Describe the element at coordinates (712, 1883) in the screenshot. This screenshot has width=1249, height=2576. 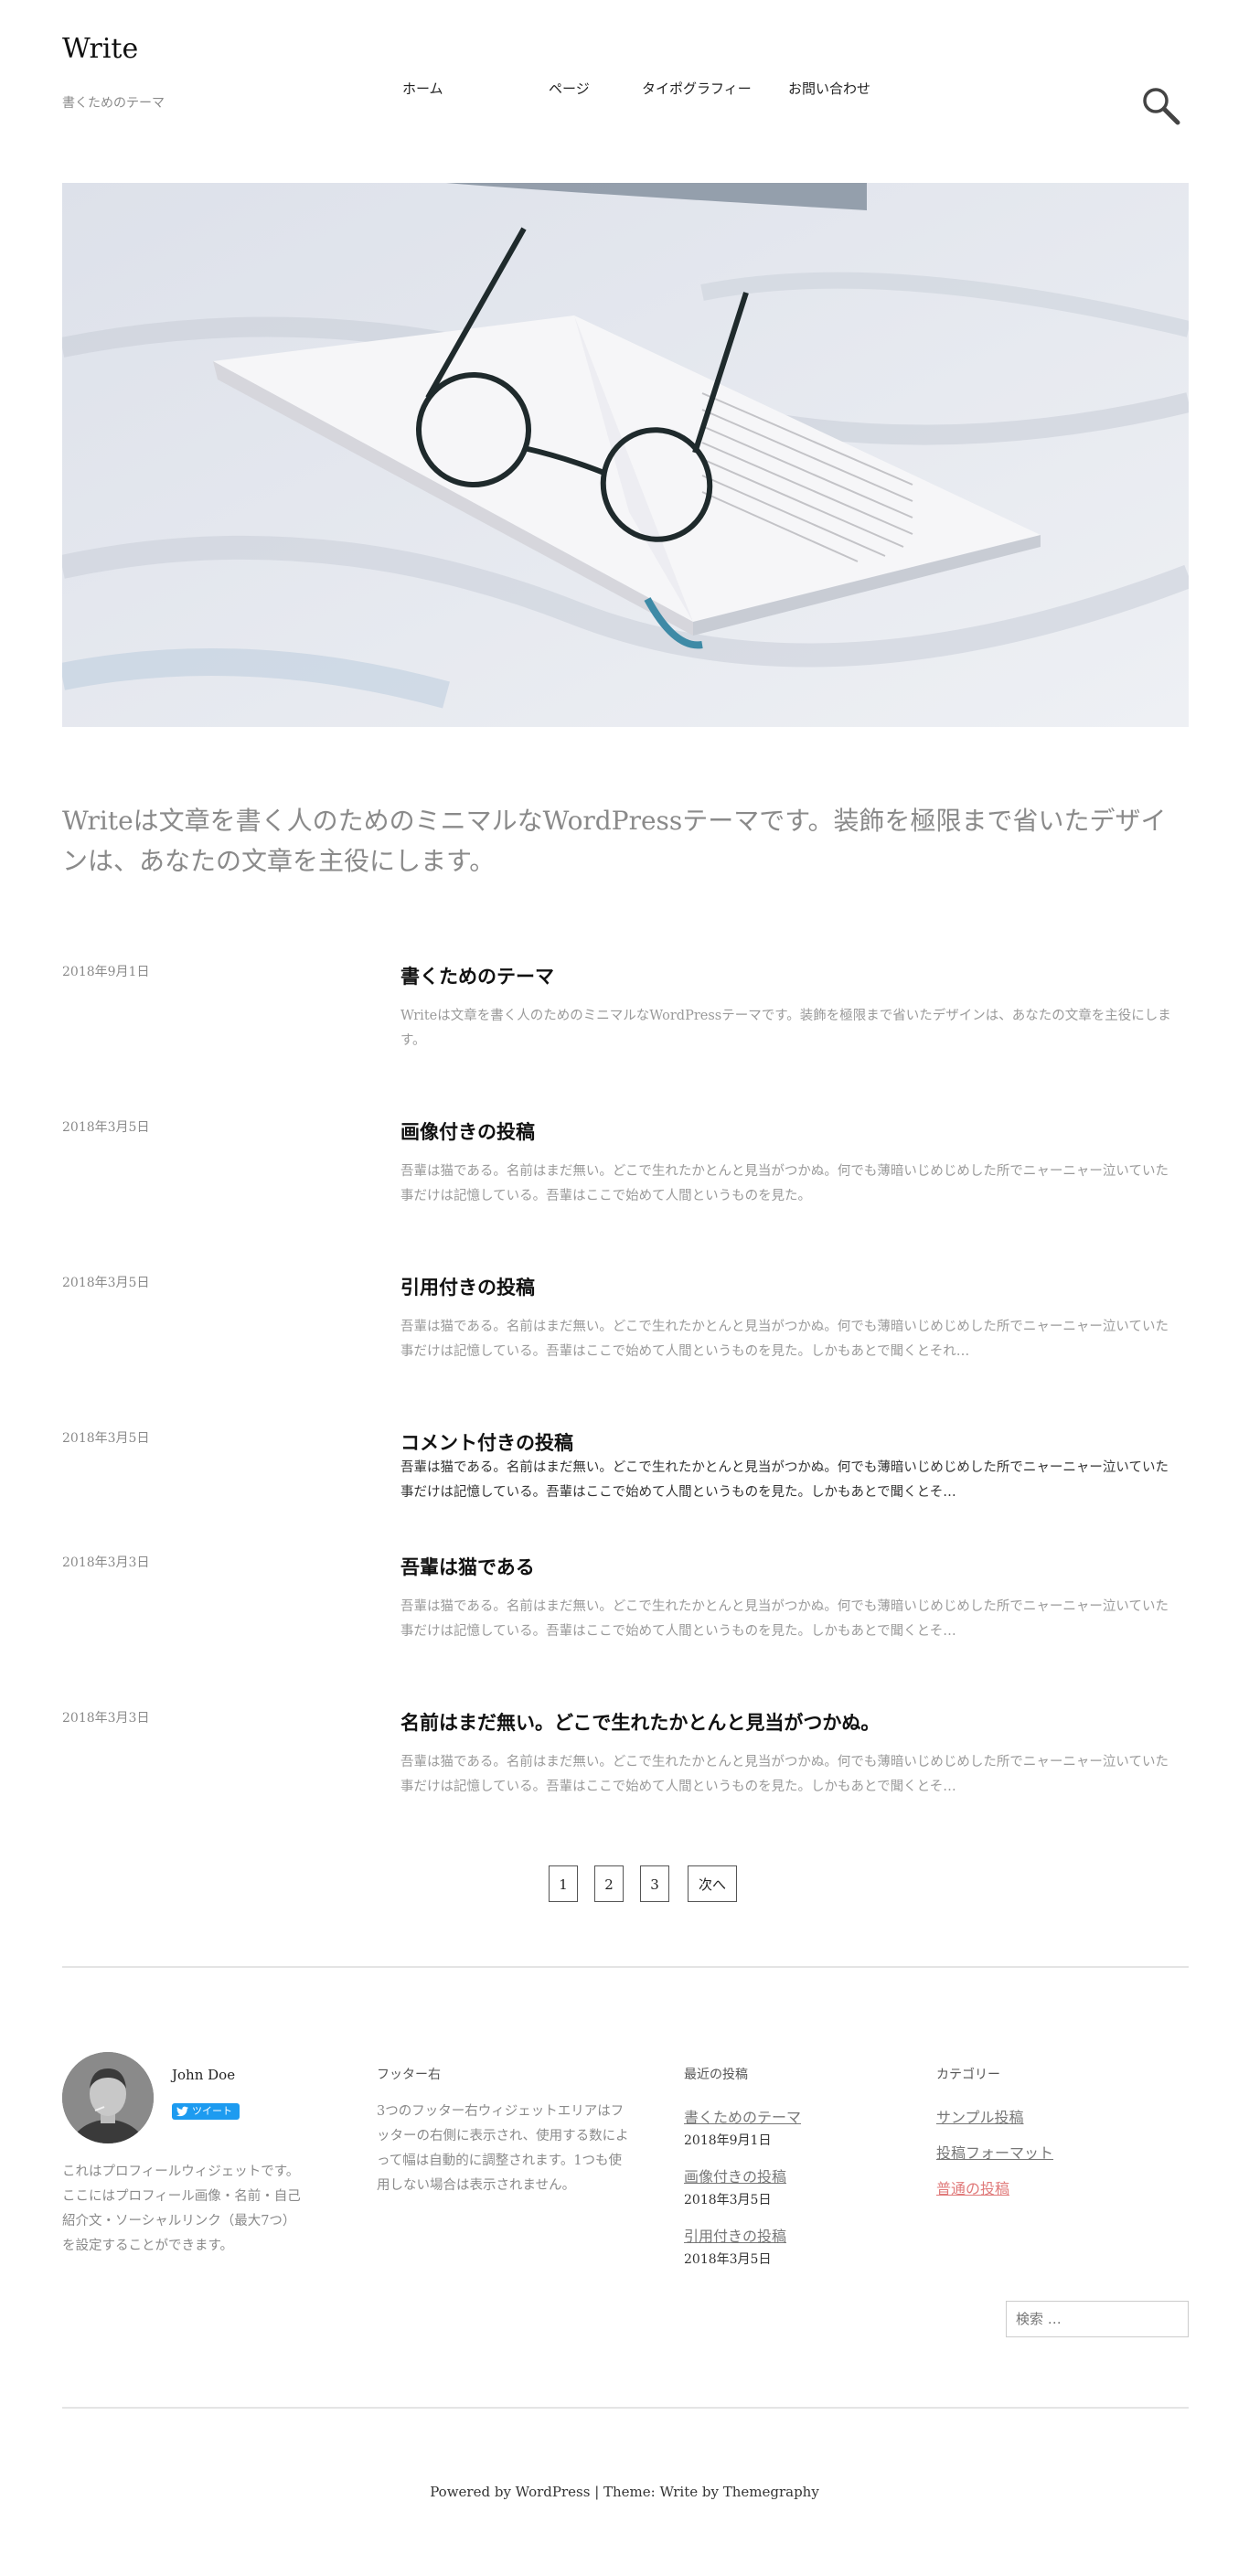
I see `next-page-link: 次へ` at that location.